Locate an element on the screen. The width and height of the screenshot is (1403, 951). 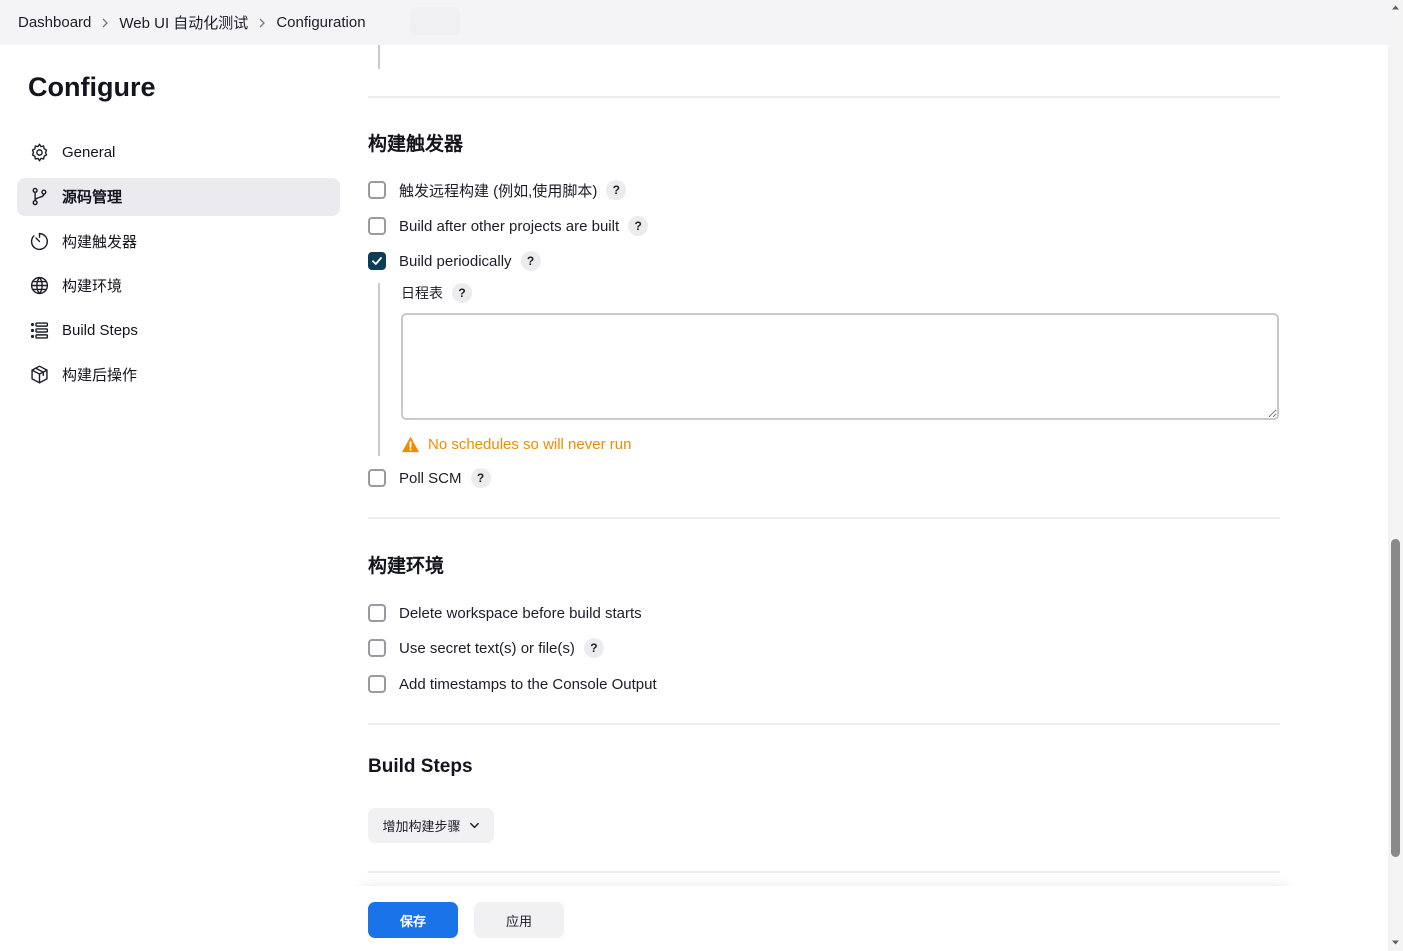
section-title-build-triggers: 构建触发器 is located at coordinates (416, 144).